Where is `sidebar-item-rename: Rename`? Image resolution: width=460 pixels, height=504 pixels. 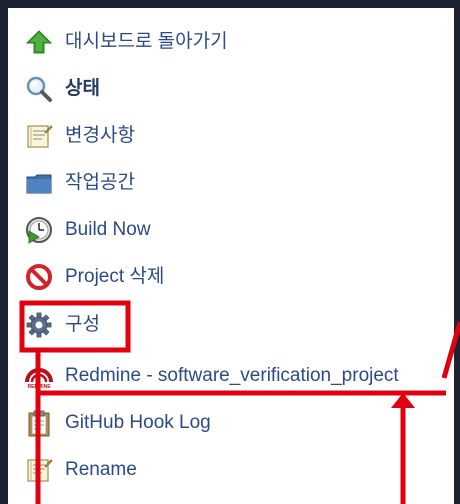 sidebar-item-rename: Rename is located at coordinates (79, 470).